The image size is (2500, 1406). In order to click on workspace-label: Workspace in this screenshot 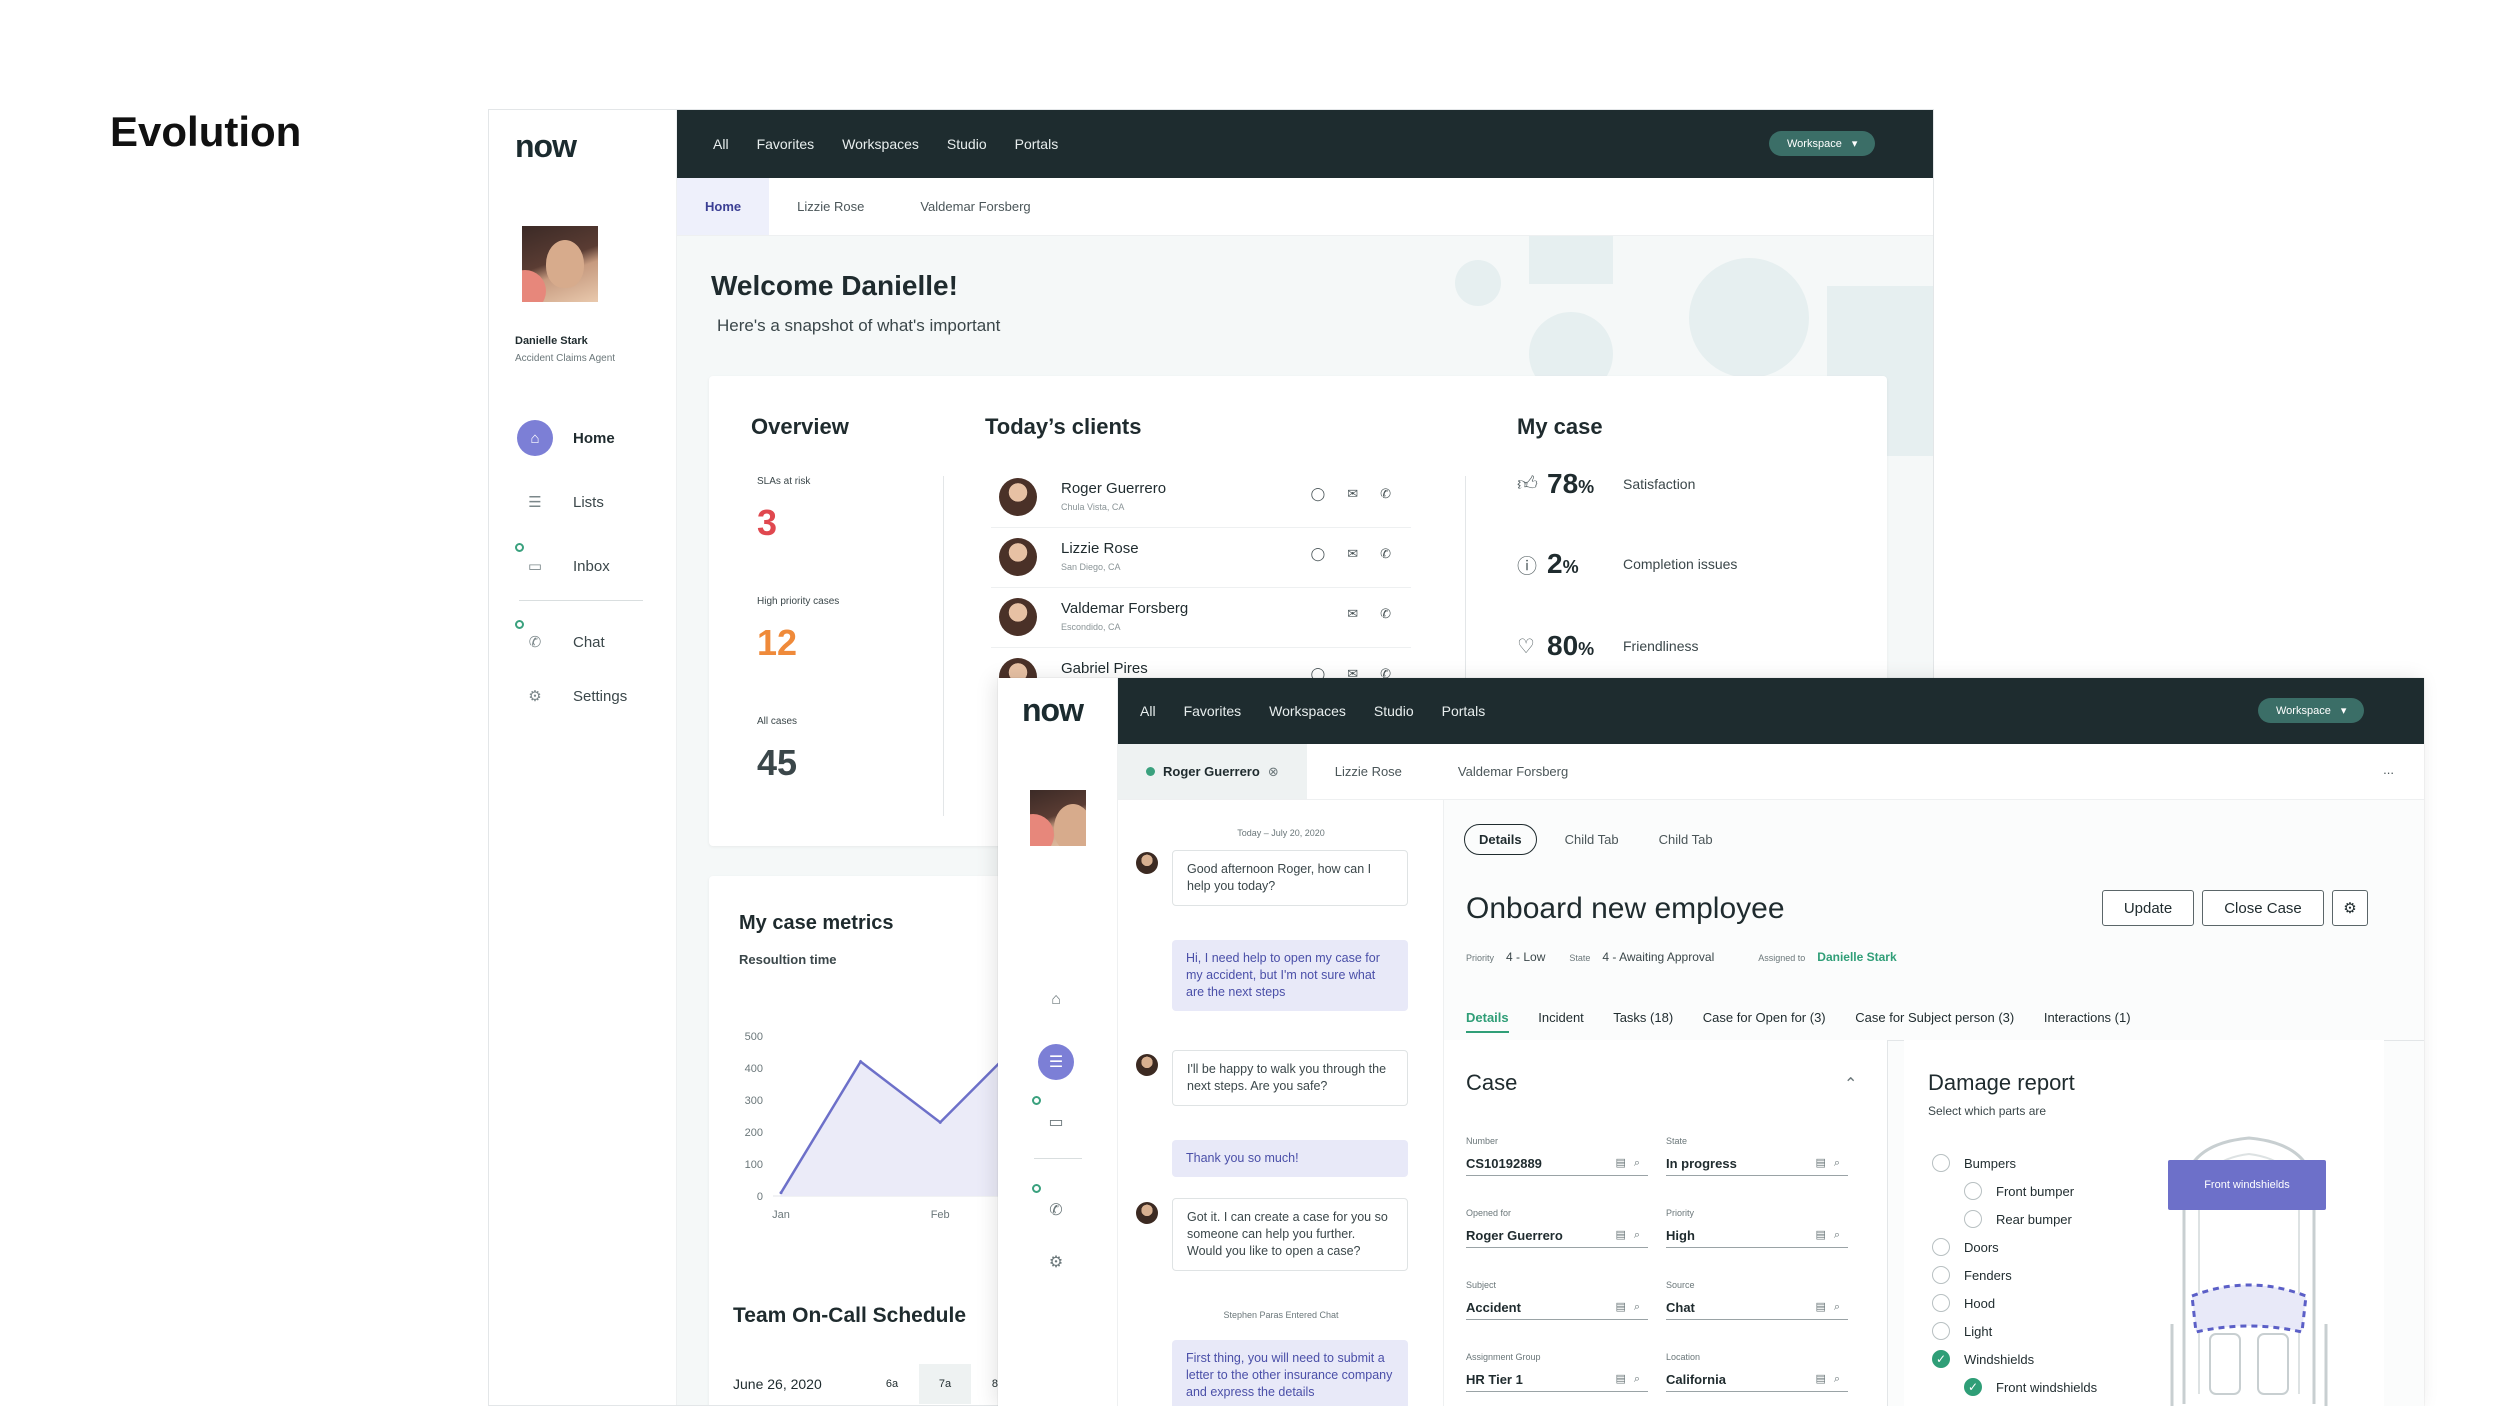, I will do `click(2303, 710)`.